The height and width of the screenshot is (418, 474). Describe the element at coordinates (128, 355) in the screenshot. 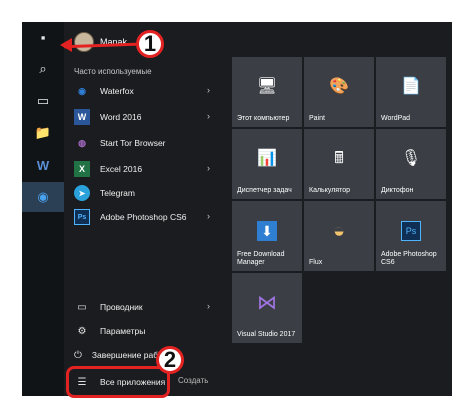

I see `bottom-label: Завершение работы` at that location.